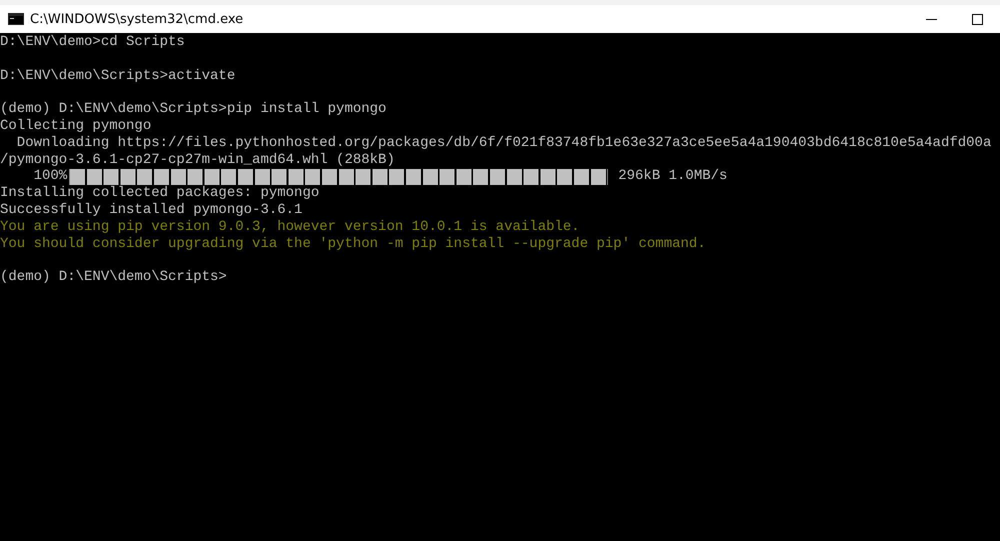 The height and width of the screenshot is (541, 1000). I want to click on progress-reading: 296kB 1.0MB/s, so click(673, 177).